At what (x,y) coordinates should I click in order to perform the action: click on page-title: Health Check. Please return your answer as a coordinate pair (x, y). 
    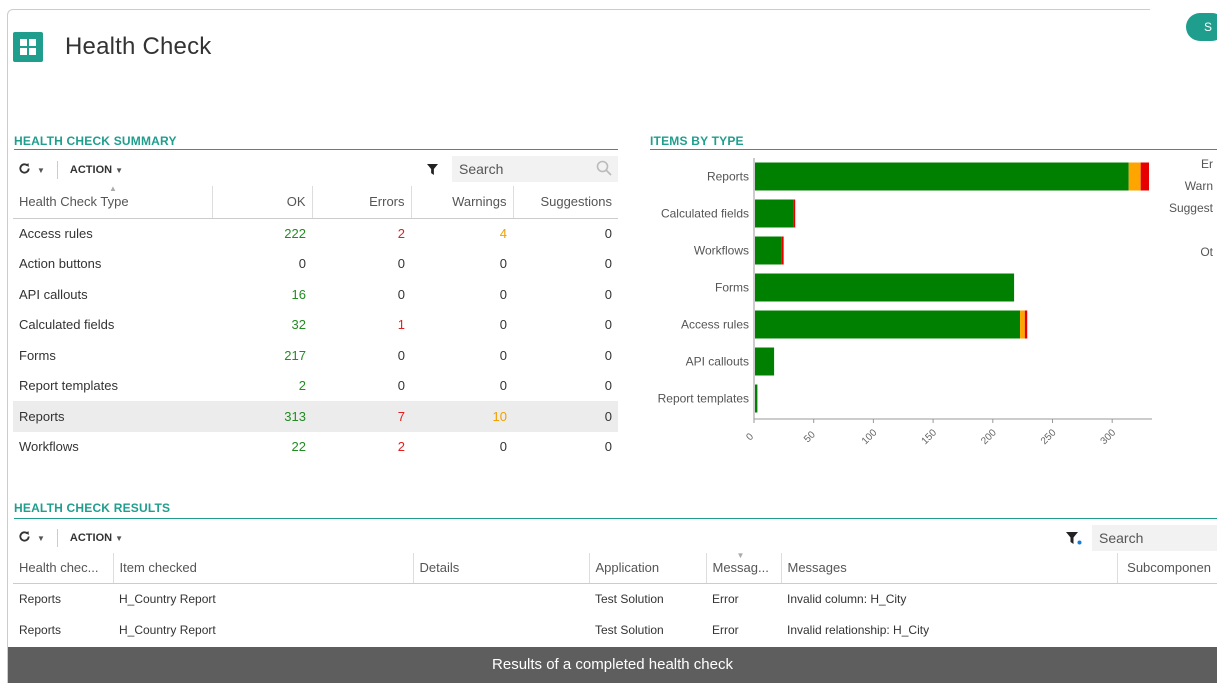
    Looking at the image, I should click on (138, 46).